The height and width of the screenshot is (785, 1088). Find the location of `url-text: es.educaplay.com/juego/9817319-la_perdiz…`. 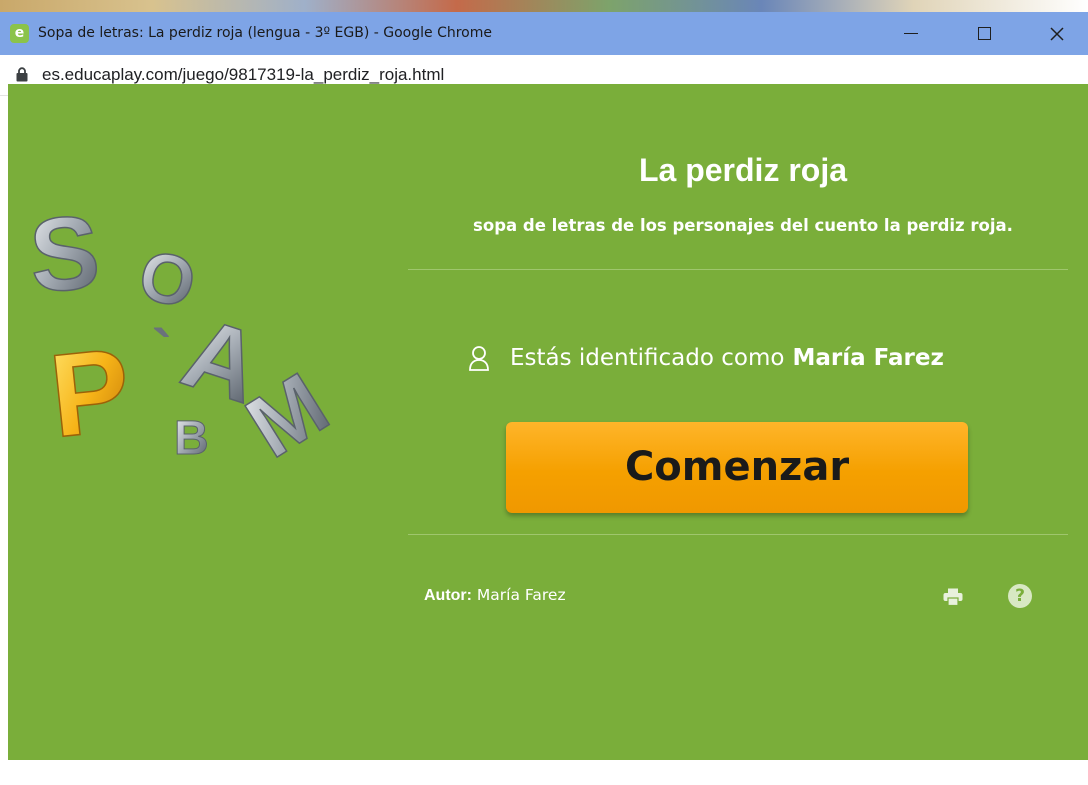

url-text: es.educaplay.com/juego/9817319-la_perdiz… is located at coordinates (243, 75).